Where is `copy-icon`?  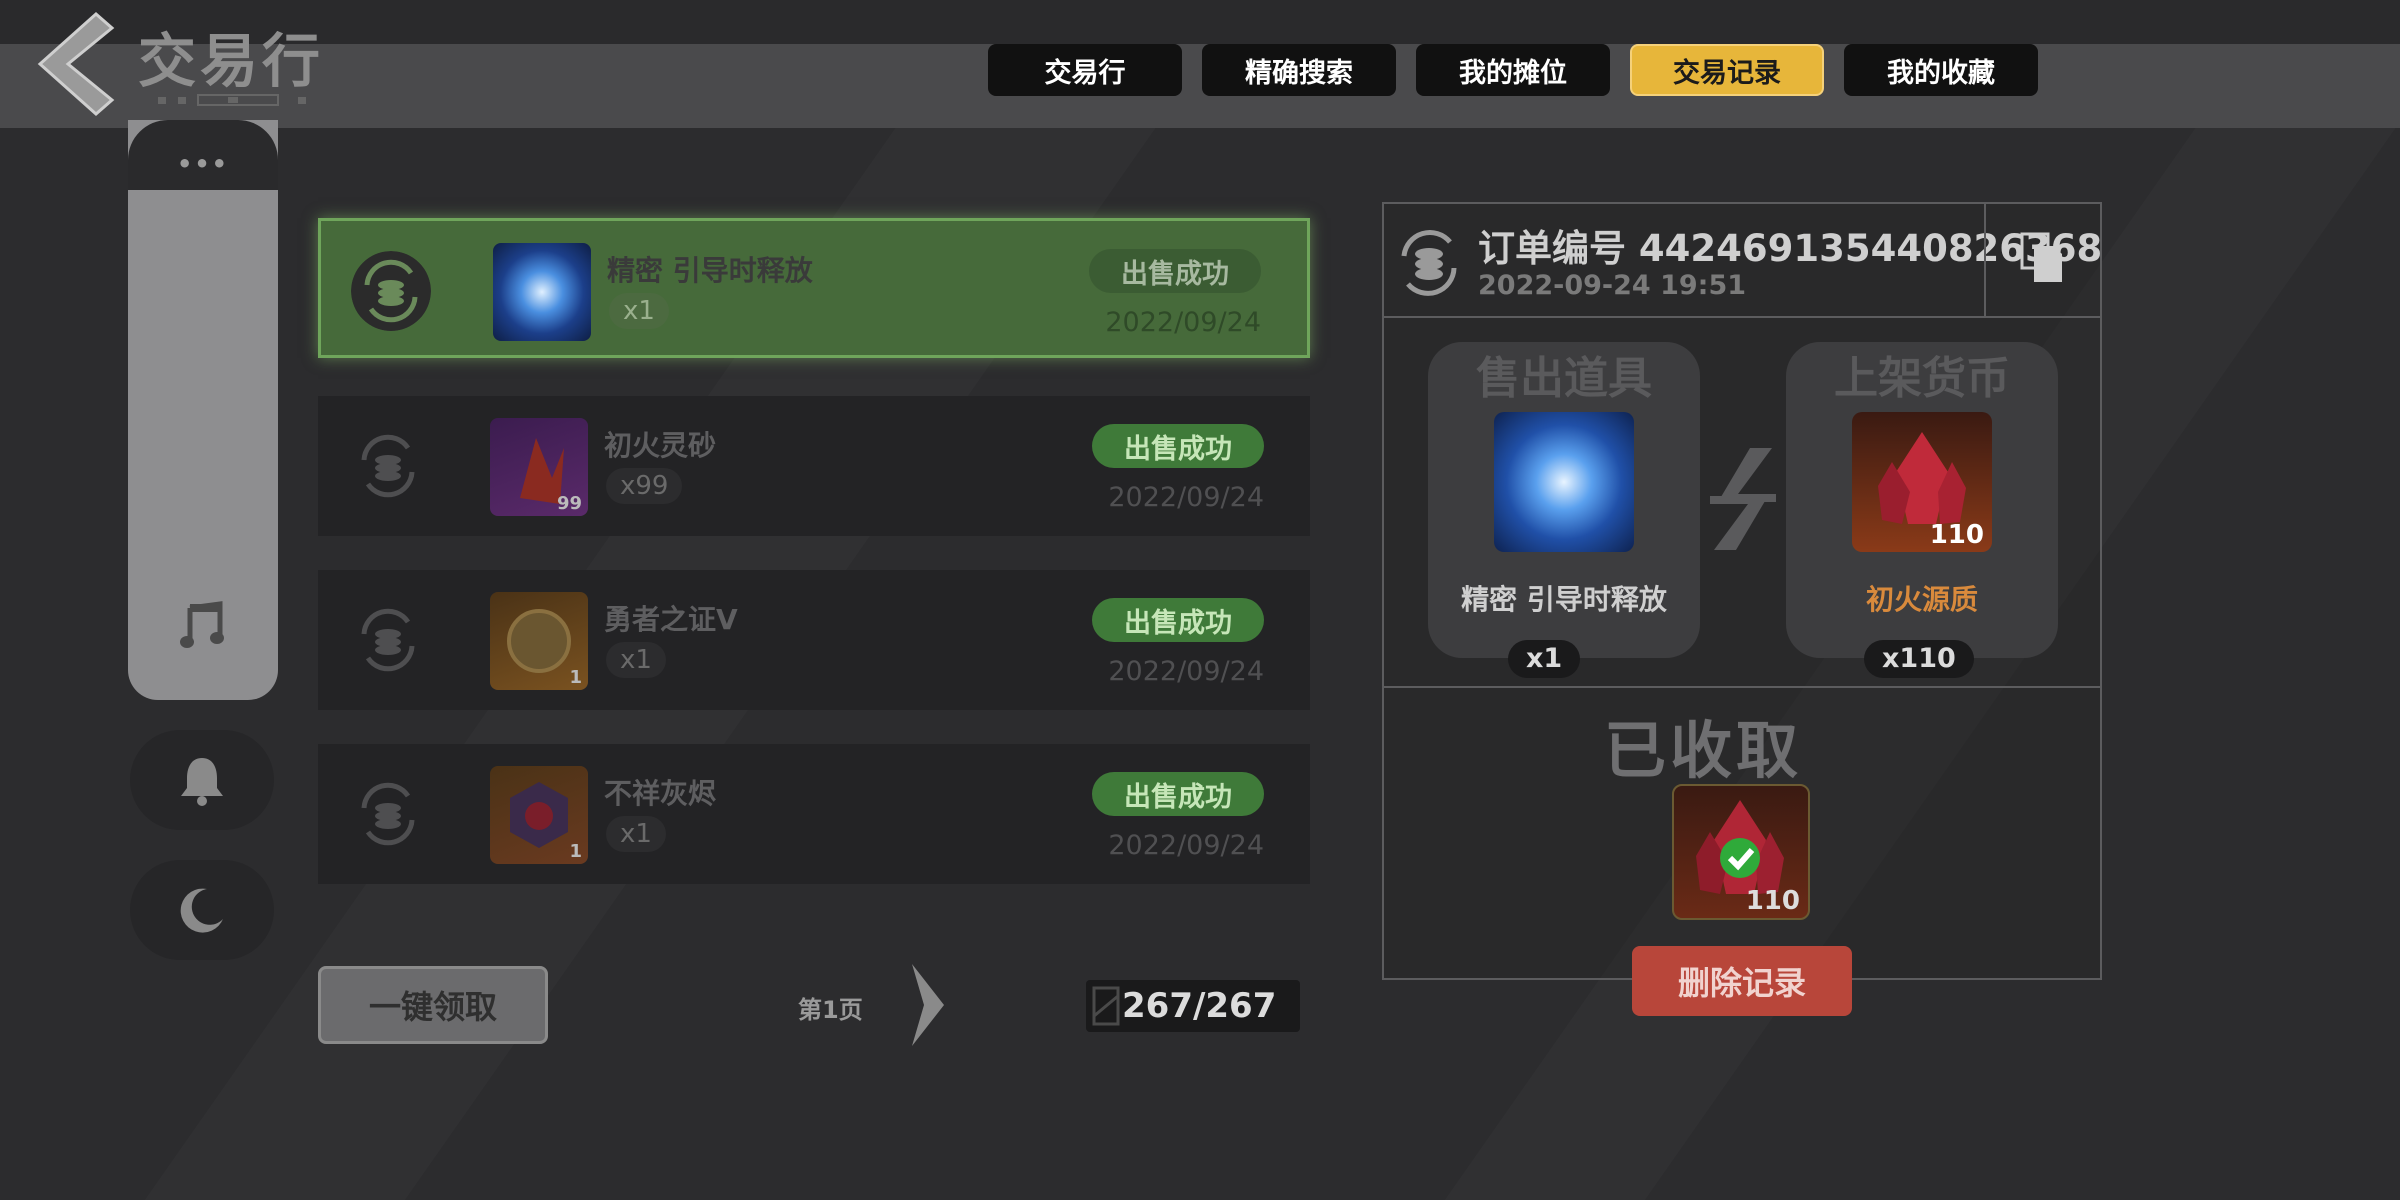
copy-icon is located at coordinates (2041, 257).